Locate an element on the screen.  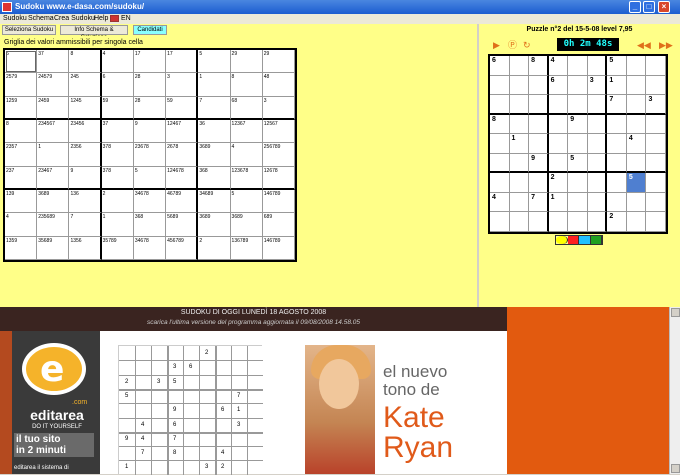
puzzle-cell: 3 is located at coordinates (656, 105).